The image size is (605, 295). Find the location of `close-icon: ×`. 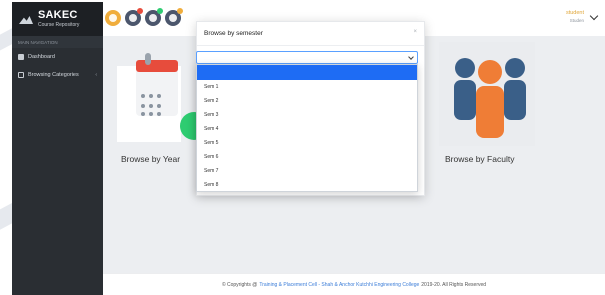

close-icon: × is located at coordinates (415, 32).